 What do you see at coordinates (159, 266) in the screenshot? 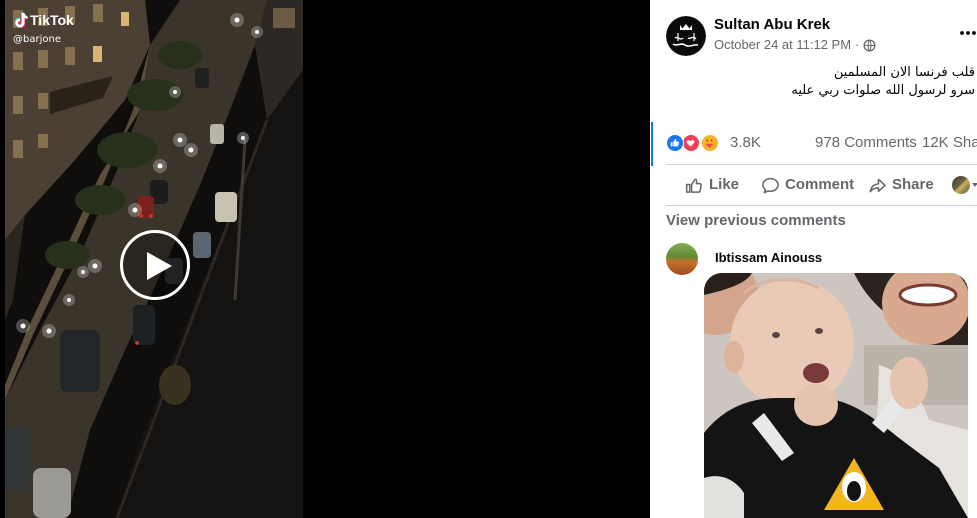
I see `play-icon` at bounding box center [159, 266].